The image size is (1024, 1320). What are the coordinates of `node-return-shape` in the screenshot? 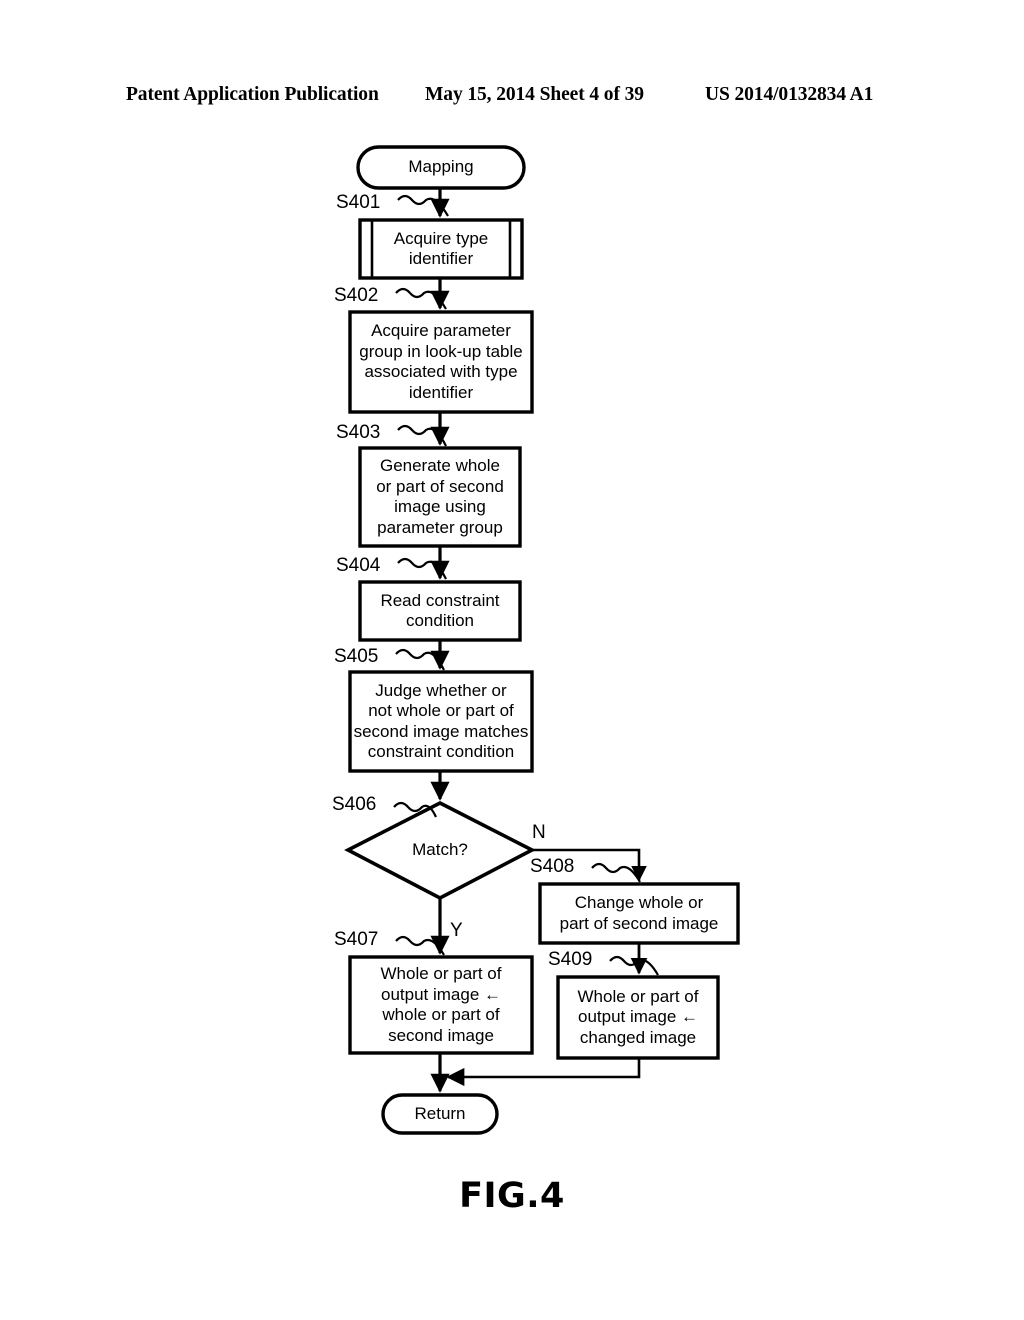 It's located at (440, 1114).